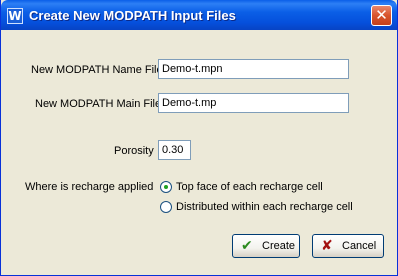 Image resolution: width=398 pixels, height=276 pixels. Describe the element at coordinates (97, 70) in the screenshot. I see `name-file-label: New MODPATH Name File` at that location.